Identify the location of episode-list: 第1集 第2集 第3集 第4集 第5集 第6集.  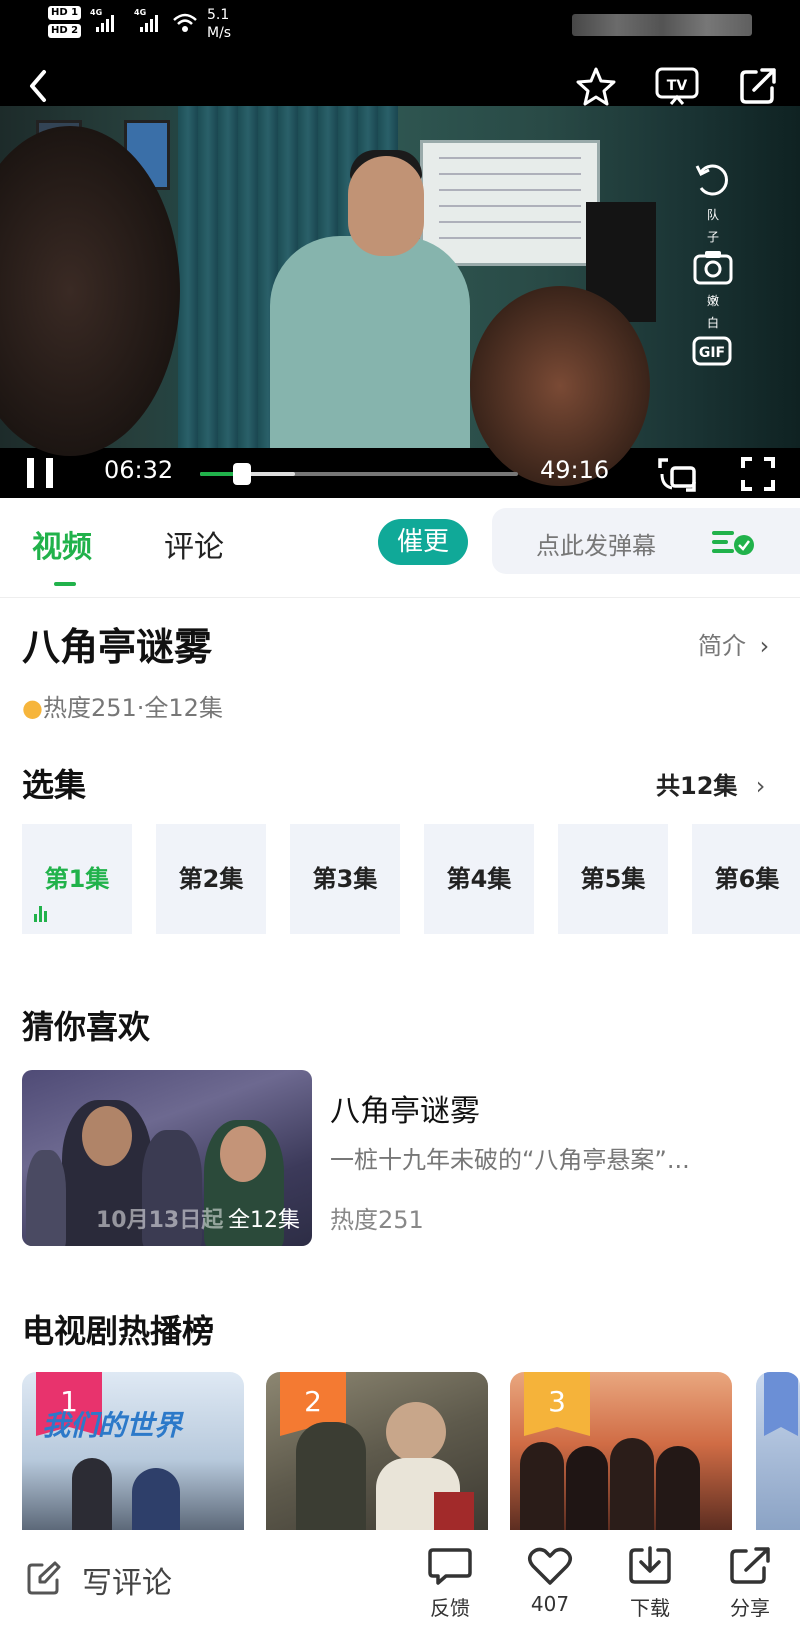
(411, 879).